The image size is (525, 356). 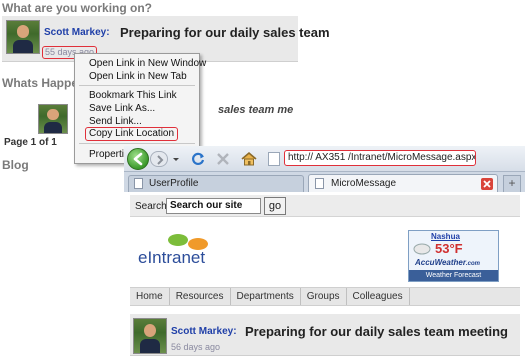 I want to click on post-text-fragment: sales team me, so click(x=256, y=110).